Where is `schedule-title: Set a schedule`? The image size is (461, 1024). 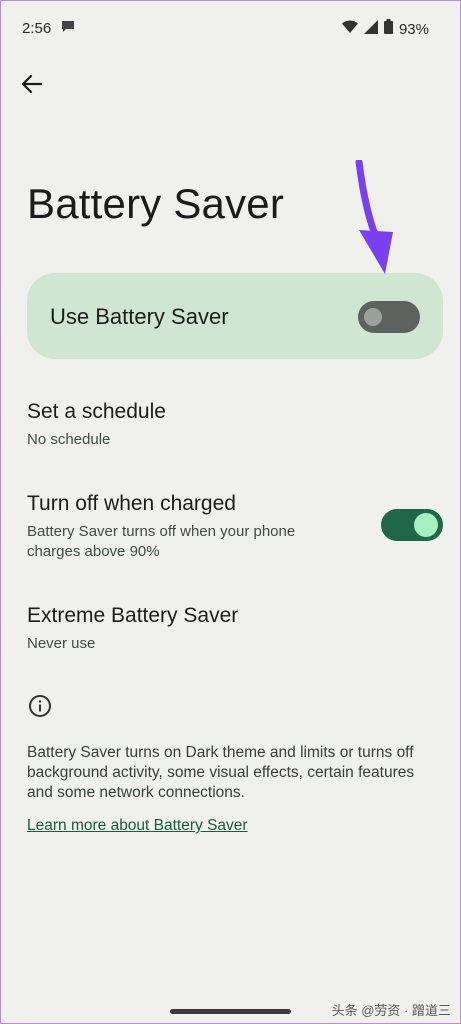
schedule-title: Set a schedule is located at coordinates (96, 411).